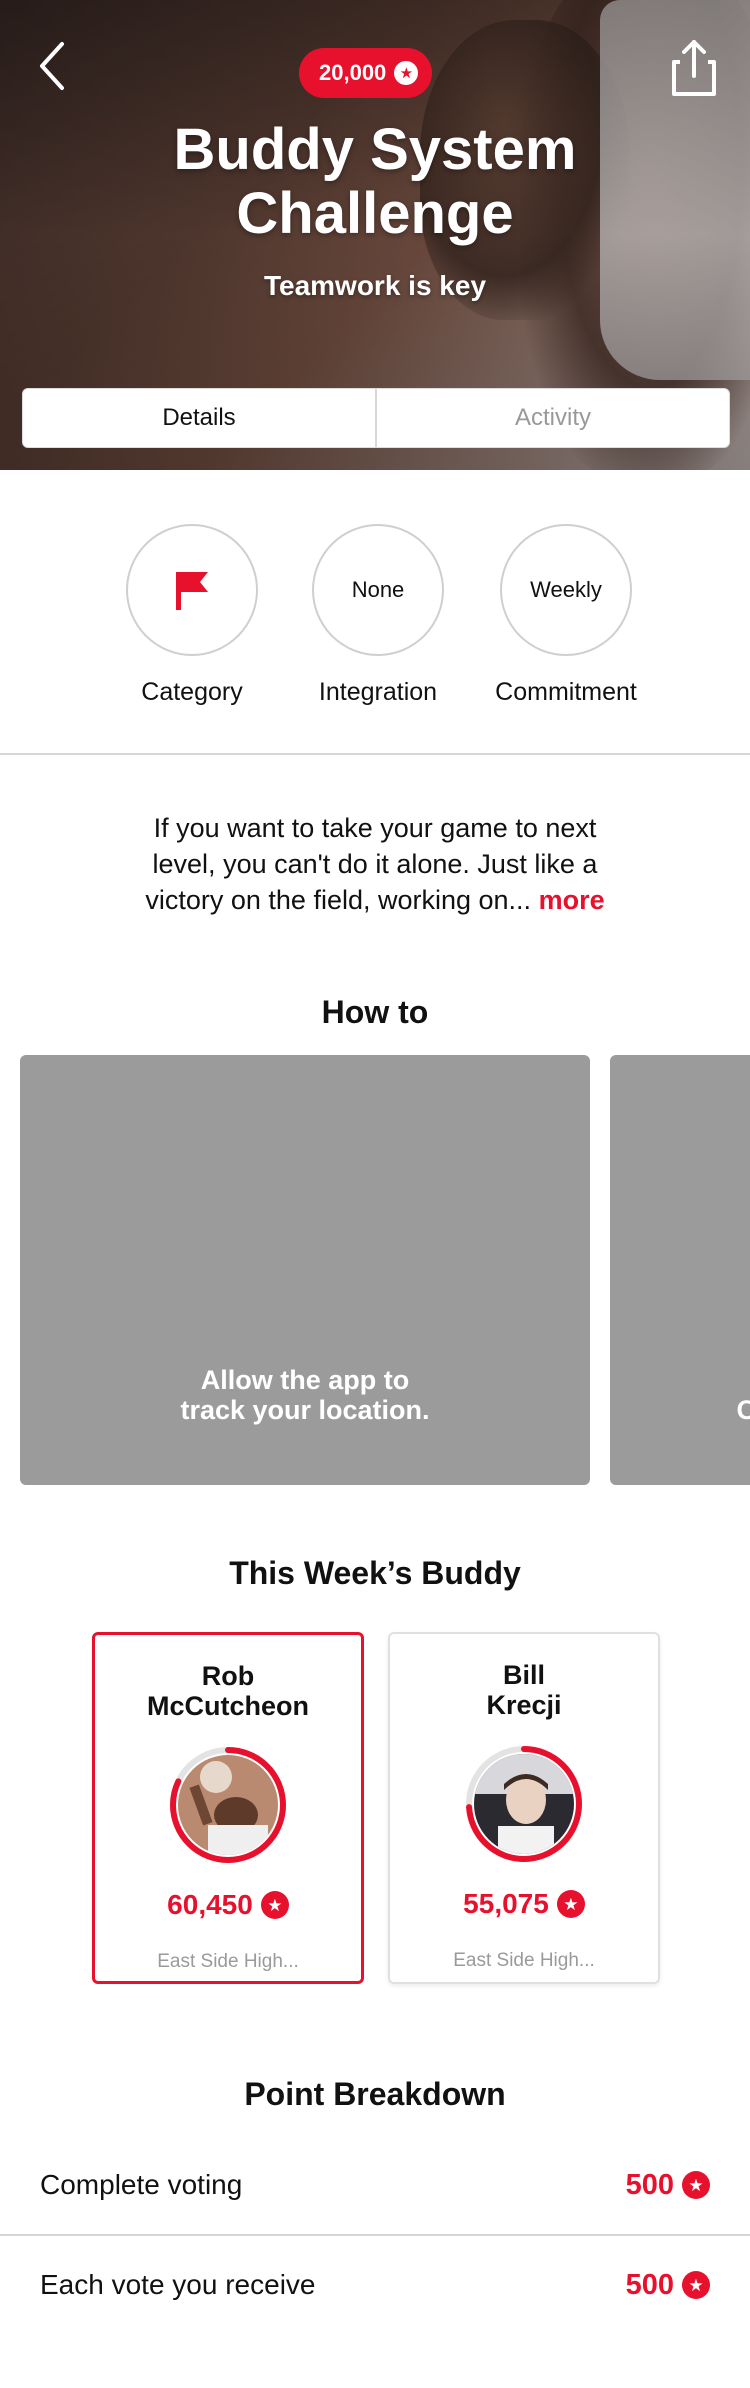 This screenshot has height=2388, width=750. Describe the element at coordinates (305, 1380) in the screenshot. I see `howto-card-caption-line1: Allow the app to` at that location.